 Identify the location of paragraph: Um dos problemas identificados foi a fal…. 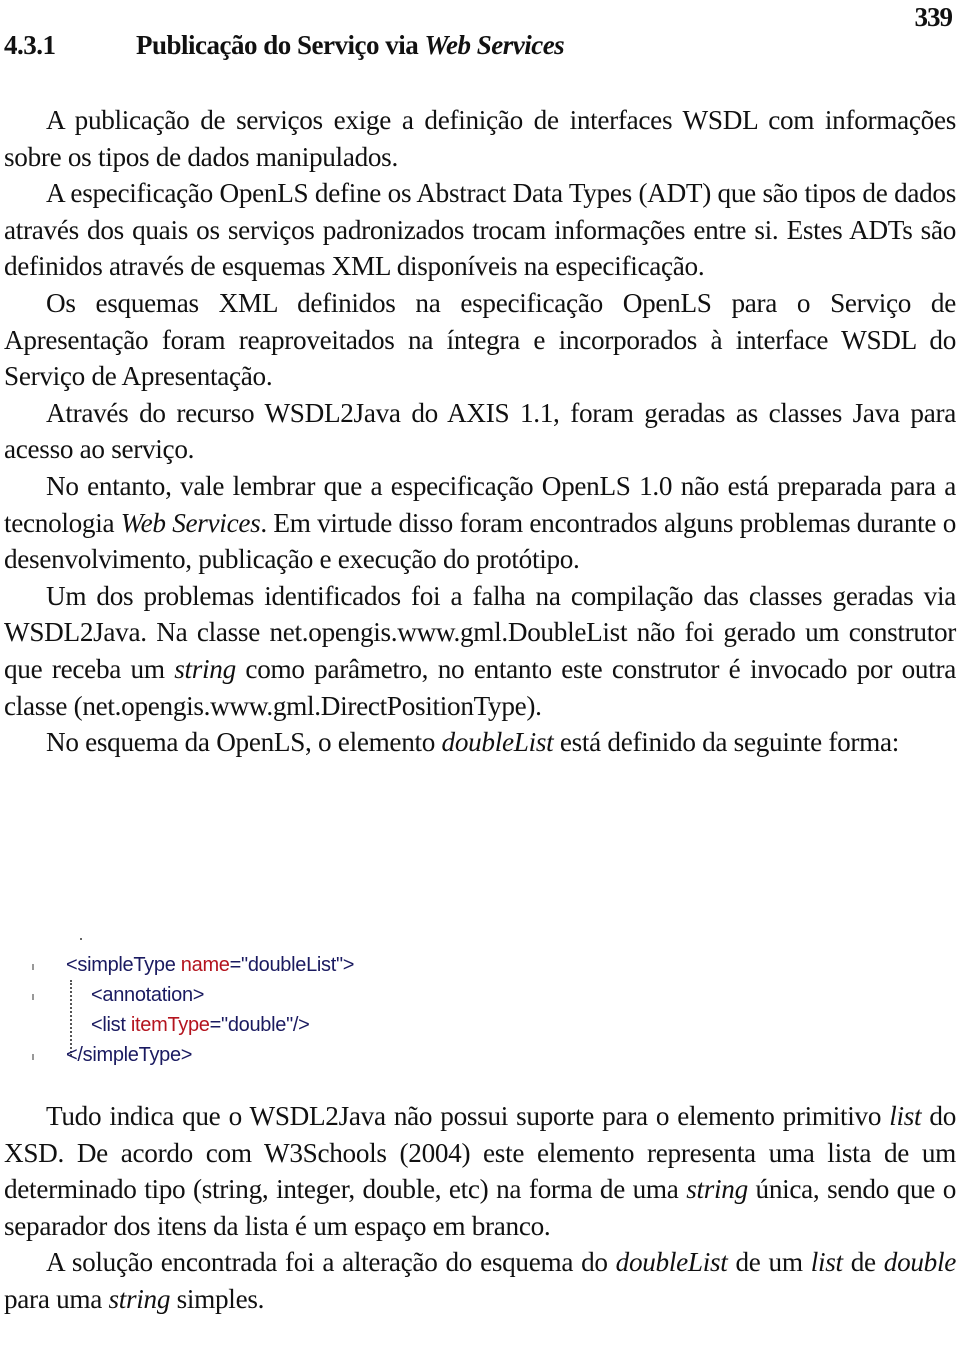
(480, 651).